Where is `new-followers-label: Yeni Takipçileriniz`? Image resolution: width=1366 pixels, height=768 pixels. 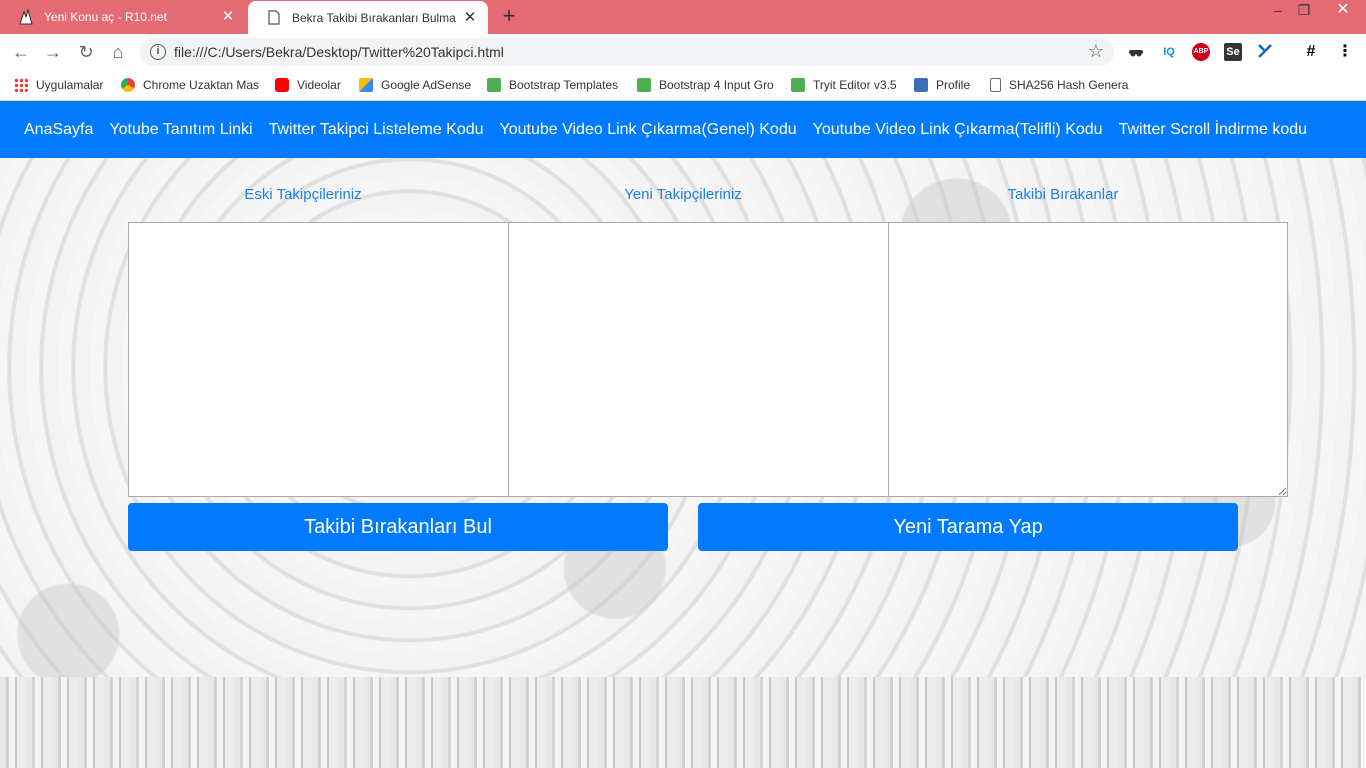
new-followers-label: Yeni Takipçileriniz is located at coordinates (683, 194).